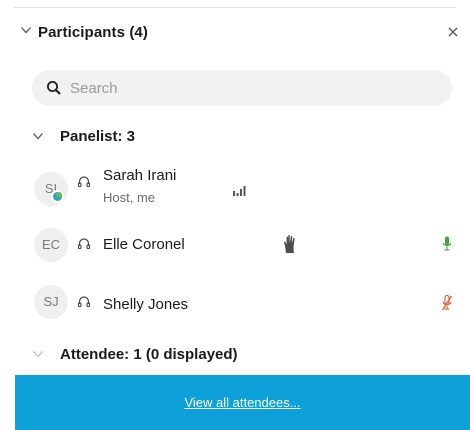 The width and height of the screenshot is (470, 430). What do you see at coordinates (255, 88) in the screenshot?
I see `search-input` at bounding box center [255, 88].